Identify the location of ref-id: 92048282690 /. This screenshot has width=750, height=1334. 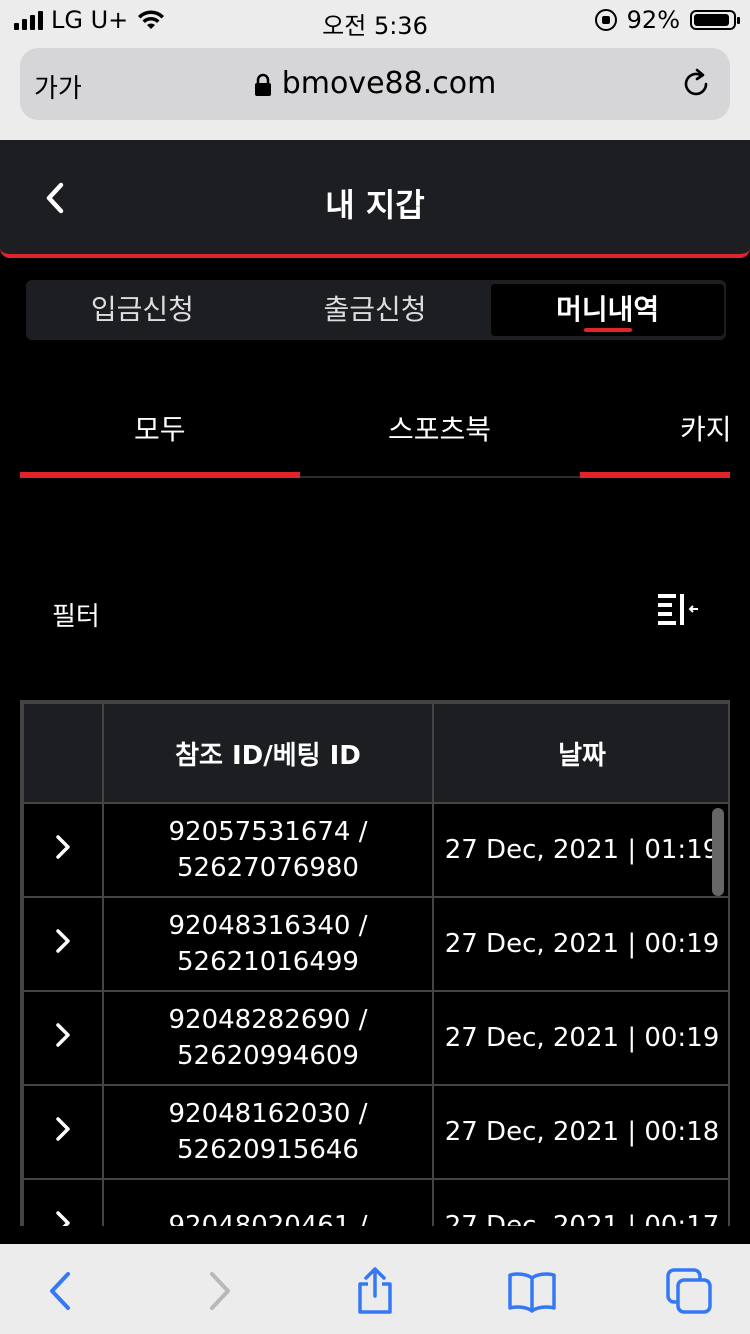
(268, 1020).